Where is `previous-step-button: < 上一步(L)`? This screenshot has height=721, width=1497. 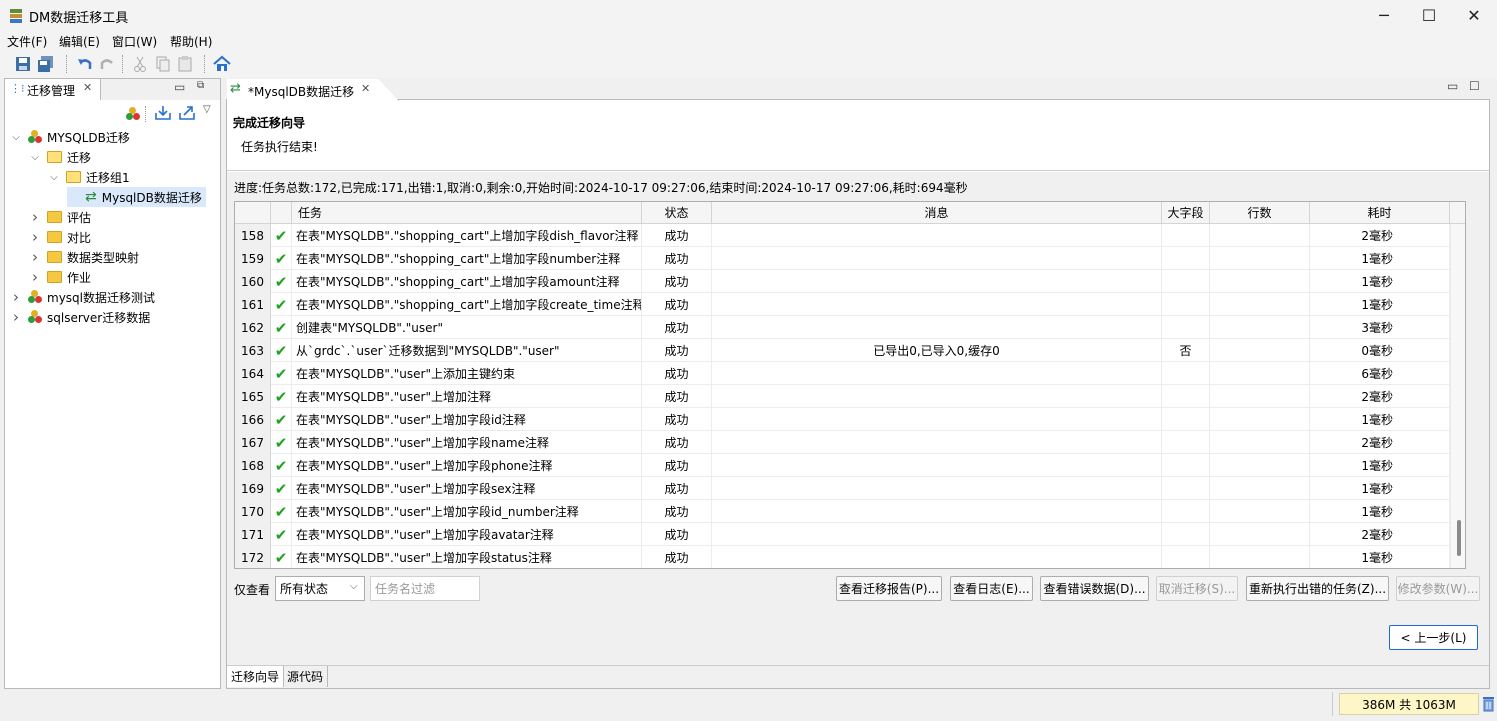 previous-step-button: < 上一步(L) is located at coordinates (1433, 637).